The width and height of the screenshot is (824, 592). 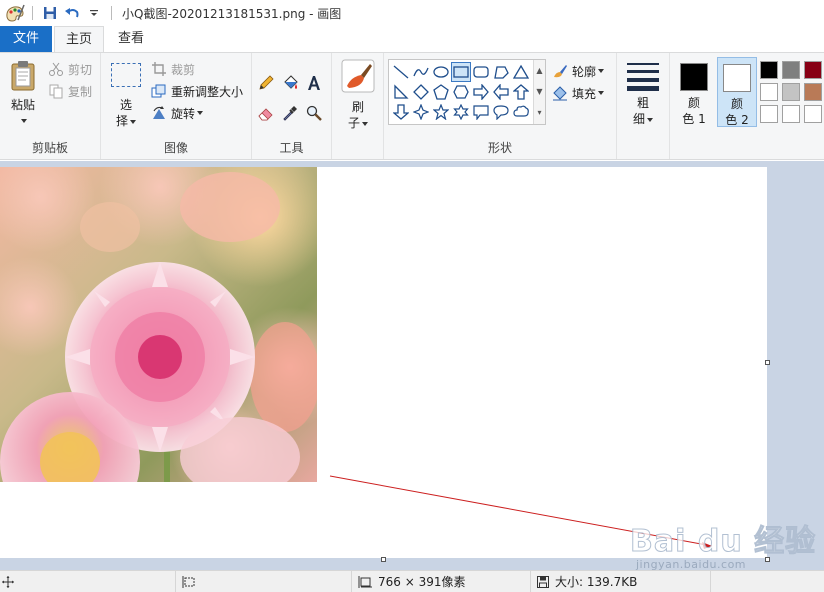 I want to click on color-2-button: 颜 色 2, so click(x=737, y=92).